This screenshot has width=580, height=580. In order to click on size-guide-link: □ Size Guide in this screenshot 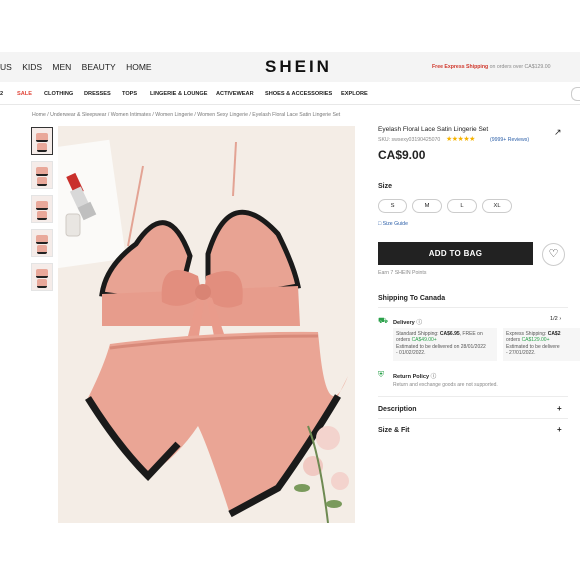, I will do `click(393, 224)`.